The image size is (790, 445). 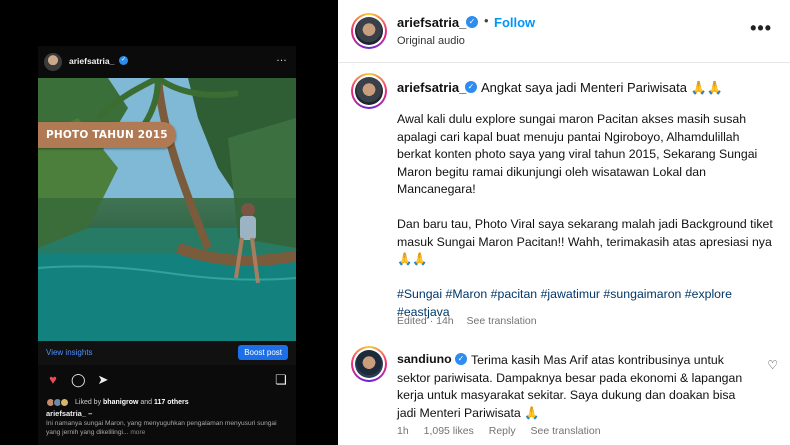 I want to click on commenter-username: sandiuno, so click(x=424, y=359).